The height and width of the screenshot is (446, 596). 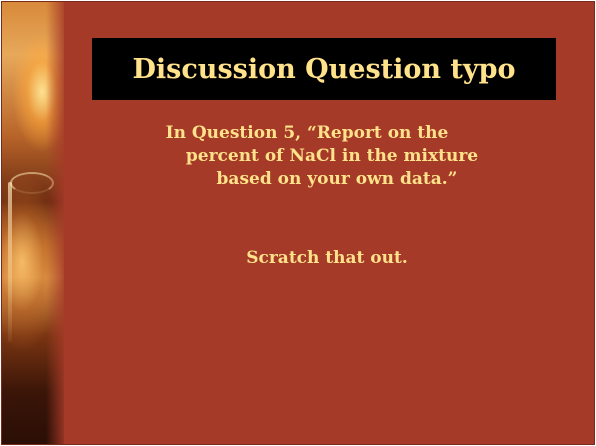 What do you see at coordinates (337, 179) in the screenshot?
I see `body-line: based on your own data.”` at bounding box center [337, 179].